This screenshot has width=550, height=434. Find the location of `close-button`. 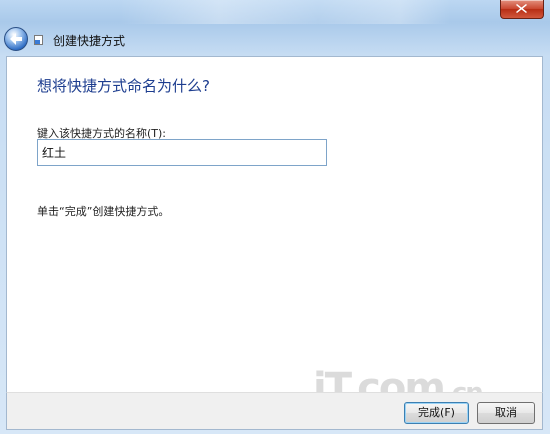

close-button is located at coordinates (522, 9).